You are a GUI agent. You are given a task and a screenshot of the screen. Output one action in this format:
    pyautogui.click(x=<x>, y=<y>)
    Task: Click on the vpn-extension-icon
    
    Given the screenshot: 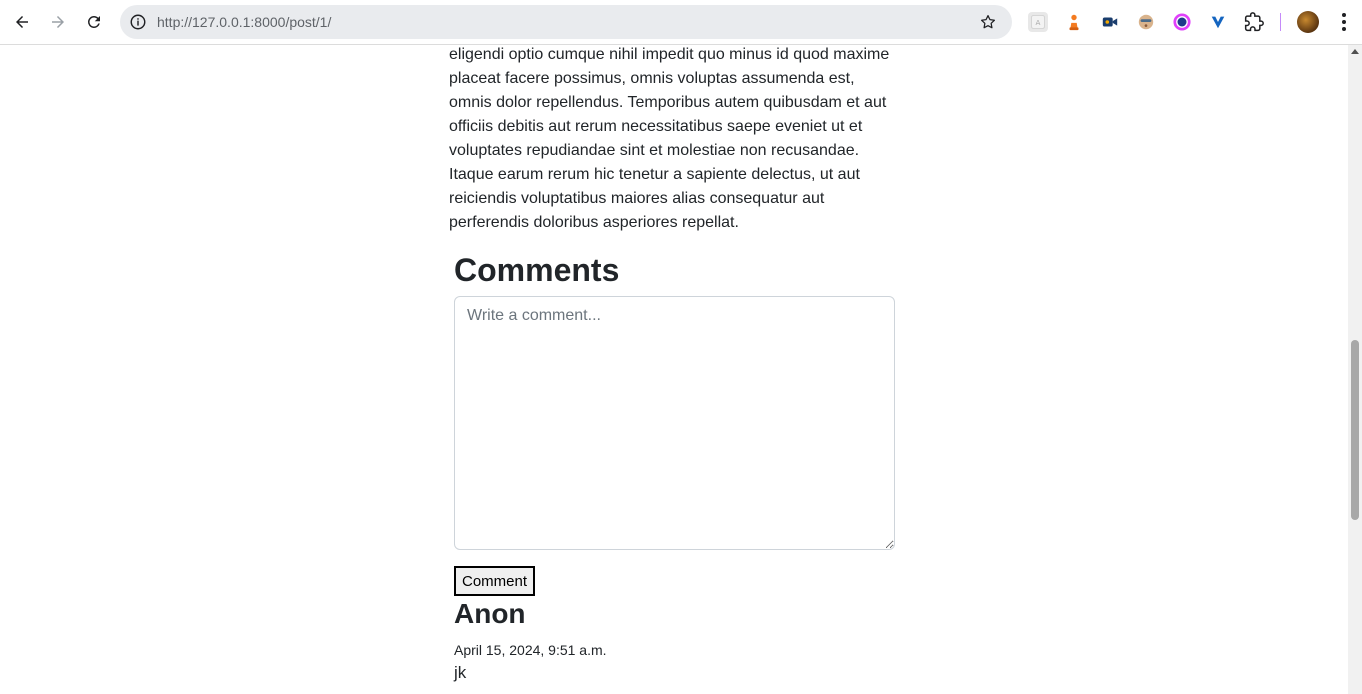 What is the action you would take?
    pyautogui.click(x=1218, y=22)
    